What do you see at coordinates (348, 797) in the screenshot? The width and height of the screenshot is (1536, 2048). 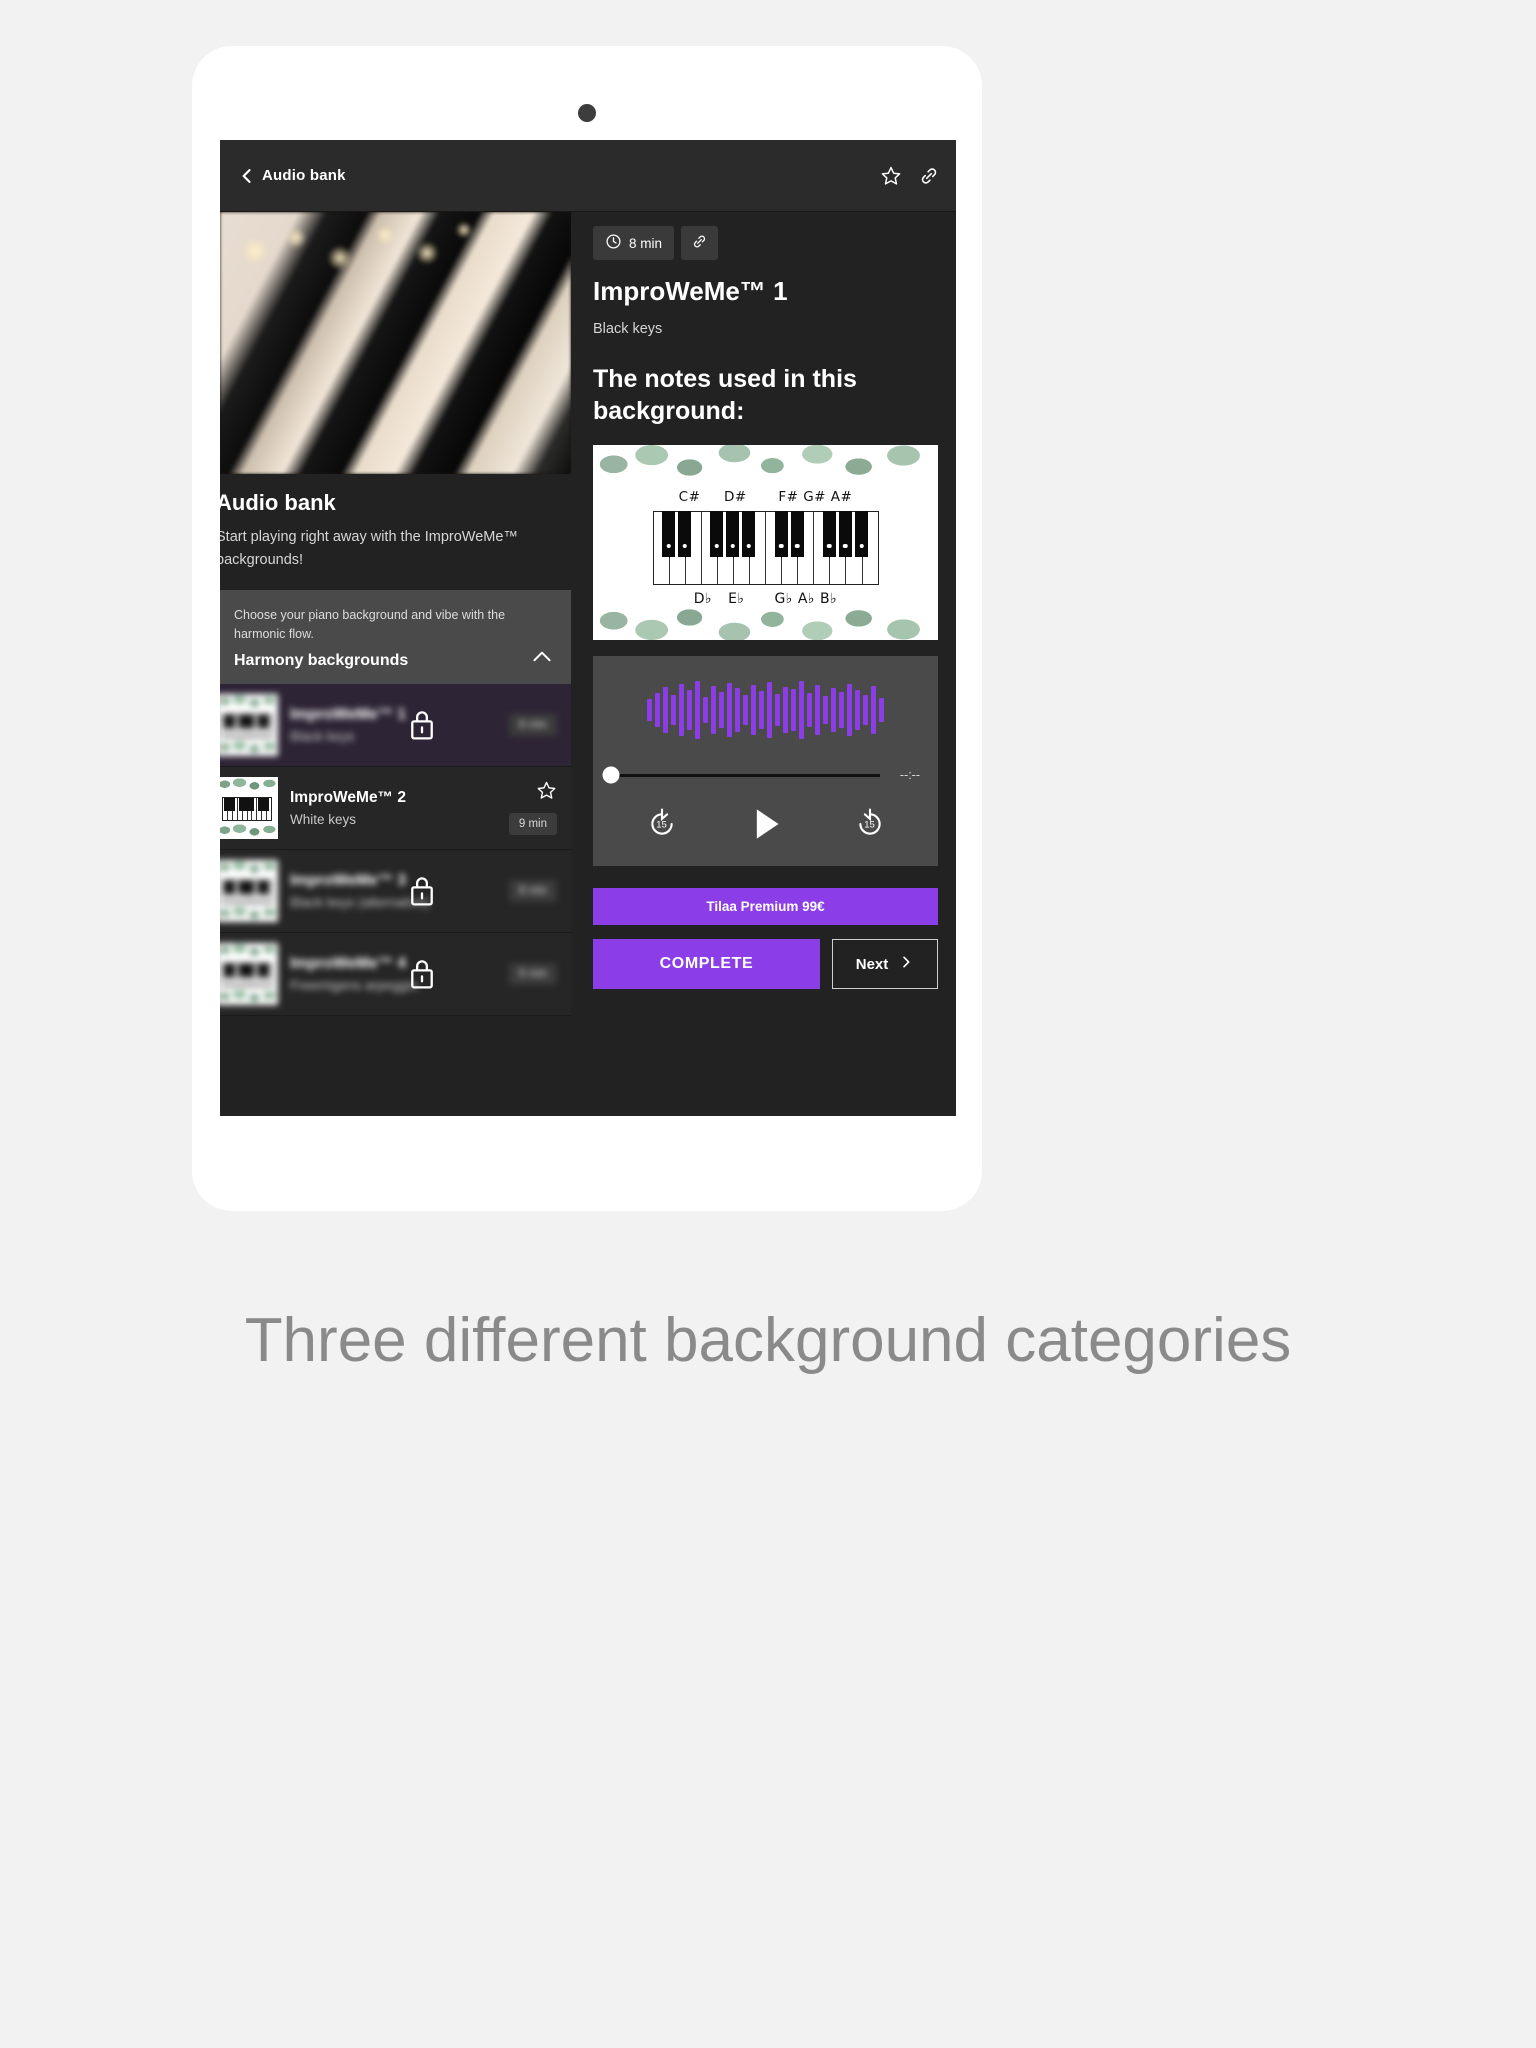 I see `track-title: ImproWeMe™ 2` at bounding box center [348, 797].